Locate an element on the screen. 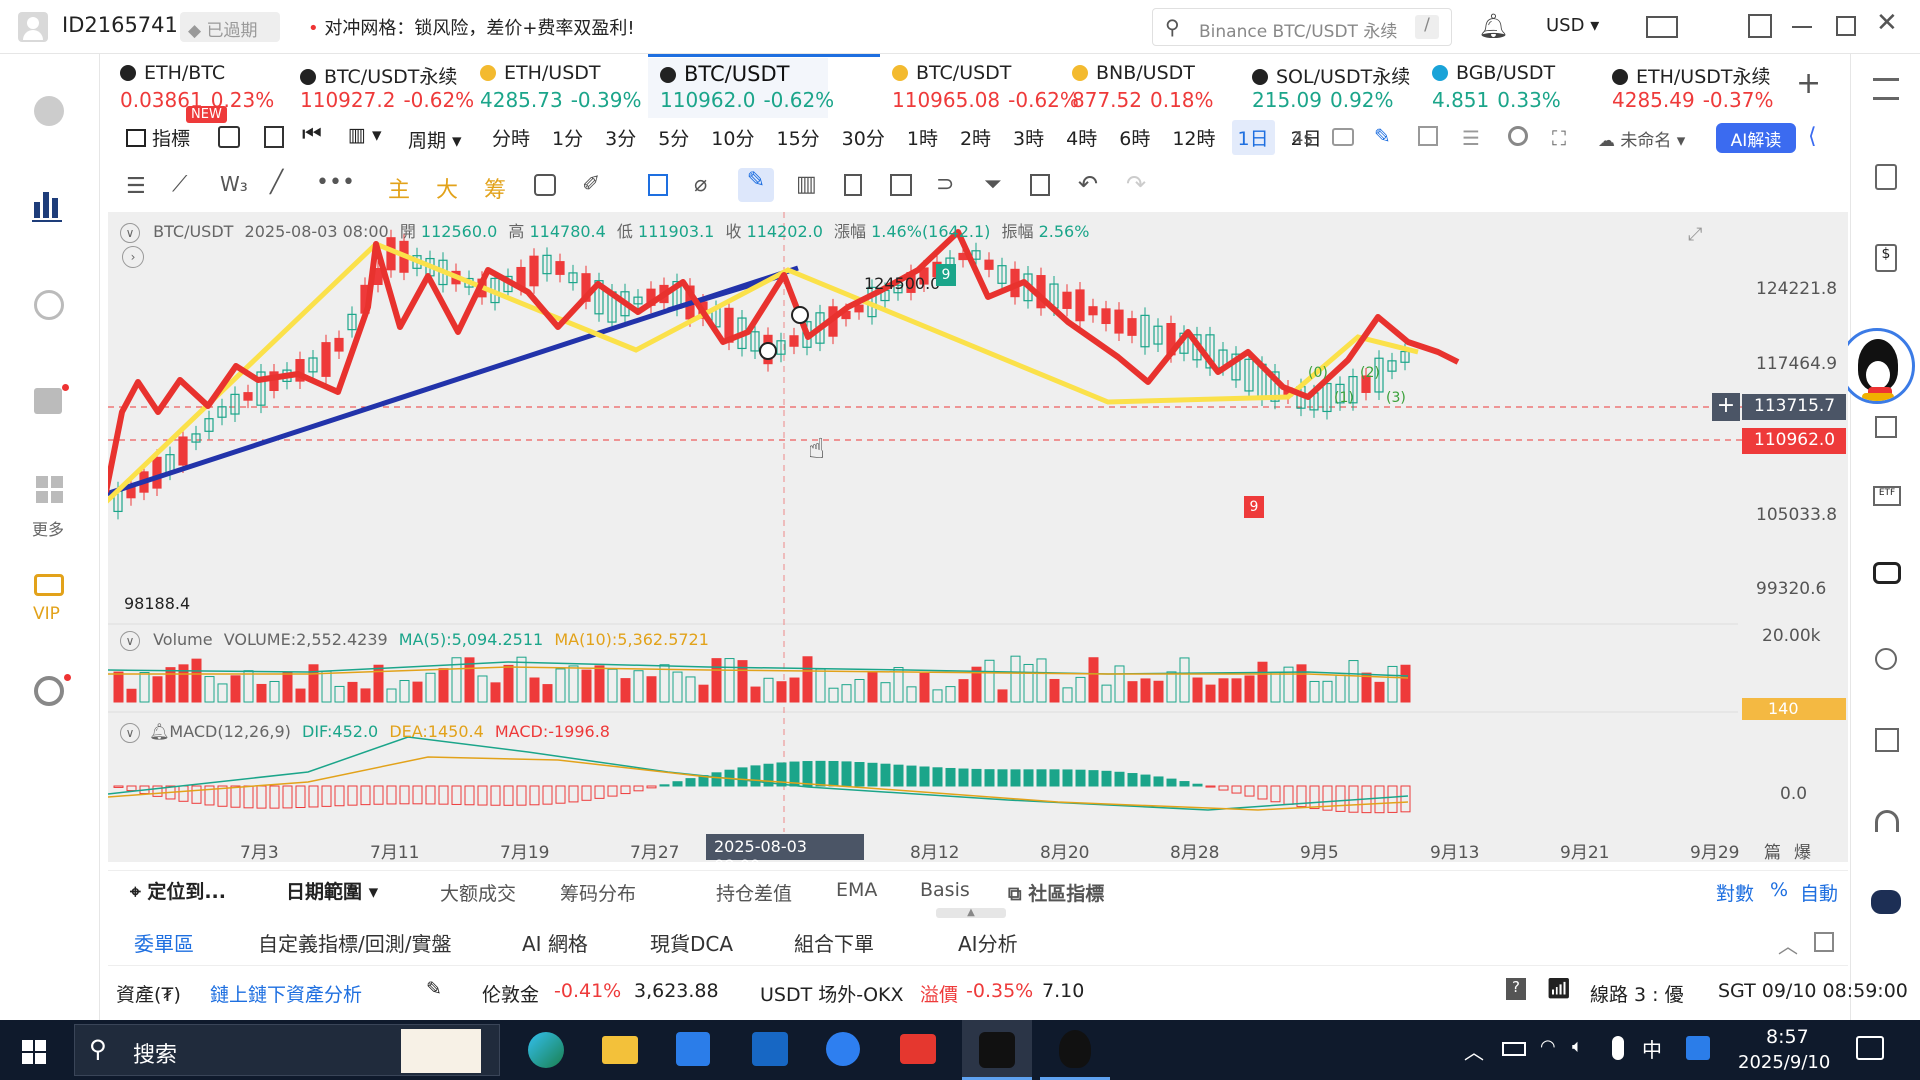  auto-scale-toggle: 自動 is located at coordinates (1819, 892).